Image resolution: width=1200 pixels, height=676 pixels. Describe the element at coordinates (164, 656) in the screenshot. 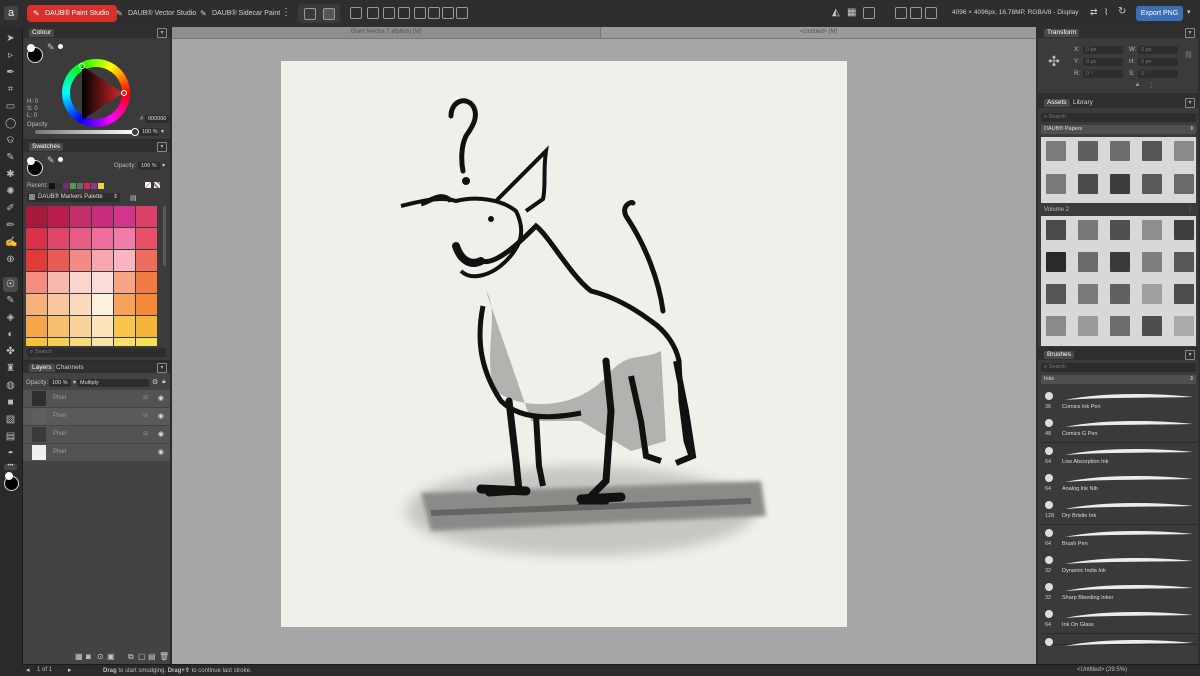

I see `trash-icon: 🗑︎` at that location.